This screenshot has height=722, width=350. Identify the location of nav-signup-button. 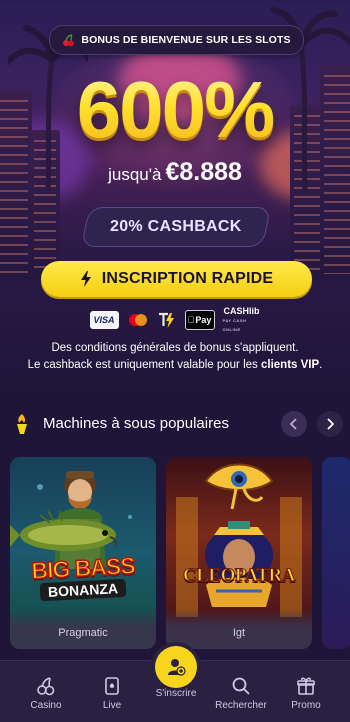
(176, 667).